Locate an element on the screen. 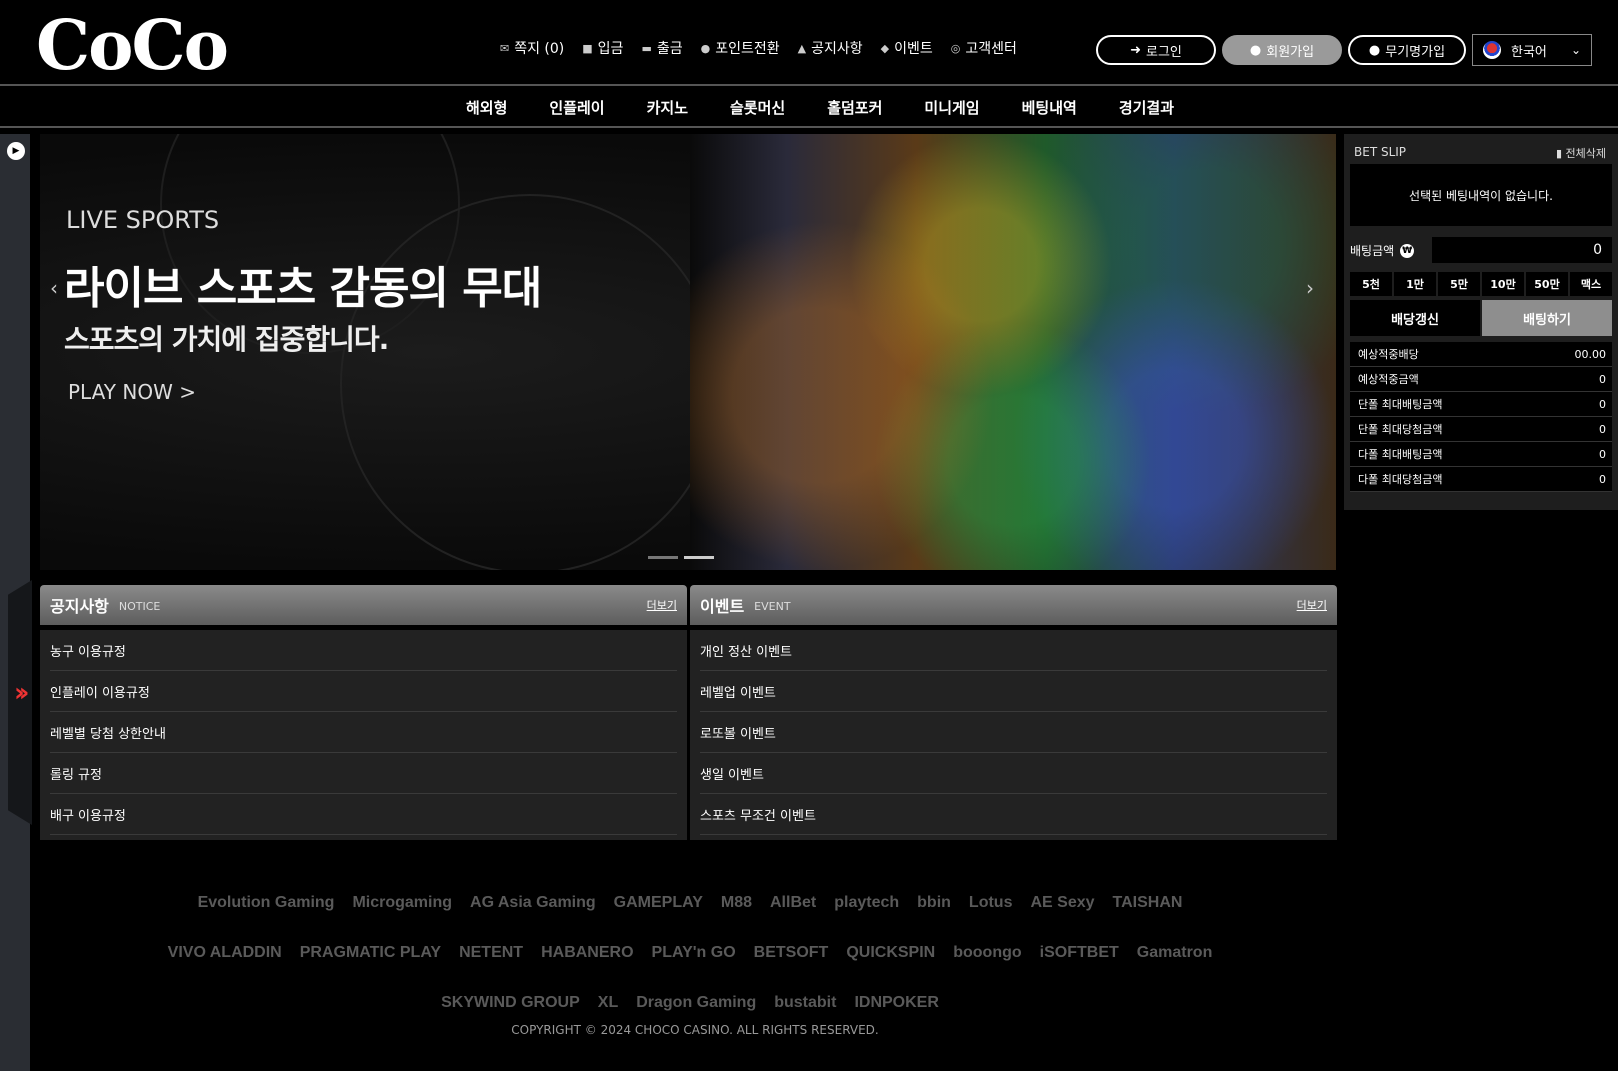 The image size is (1618, 1071). list-item: 농구 이용규정 is located at coordinates (363, 650).